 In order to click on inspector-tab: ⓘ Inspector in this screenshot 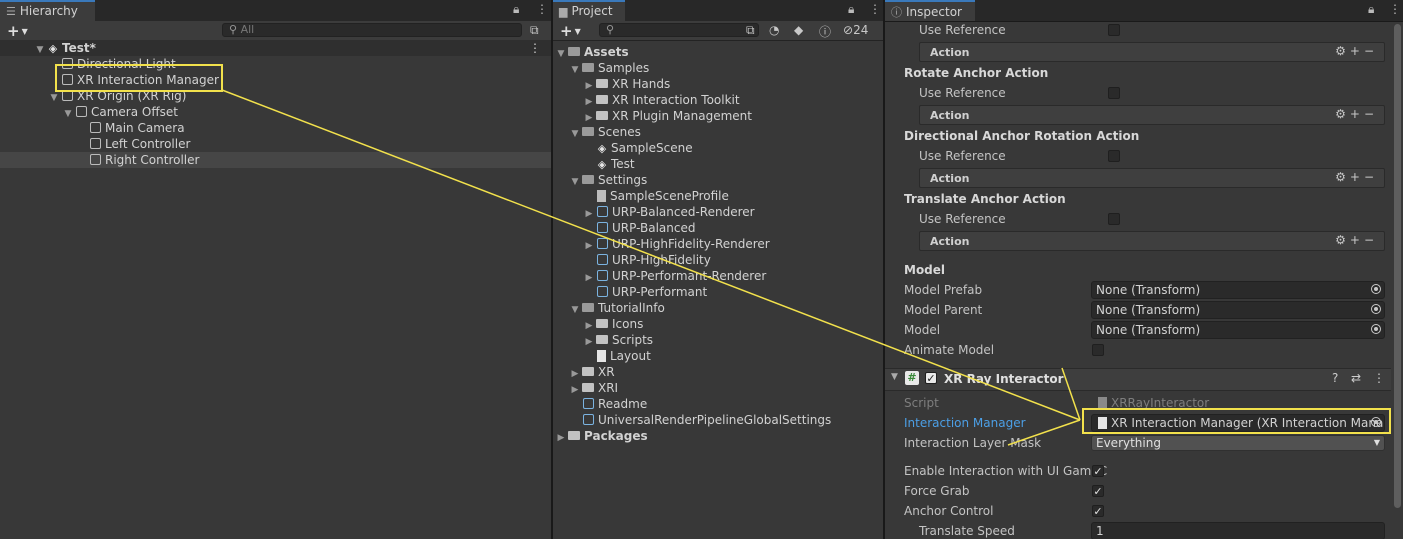, I will do `click(930, 10)`.